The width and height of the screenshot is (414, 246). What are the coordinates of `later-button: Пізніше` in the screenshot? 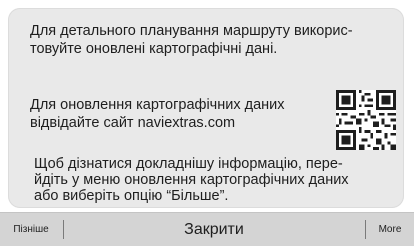 It's located at (31, 229).